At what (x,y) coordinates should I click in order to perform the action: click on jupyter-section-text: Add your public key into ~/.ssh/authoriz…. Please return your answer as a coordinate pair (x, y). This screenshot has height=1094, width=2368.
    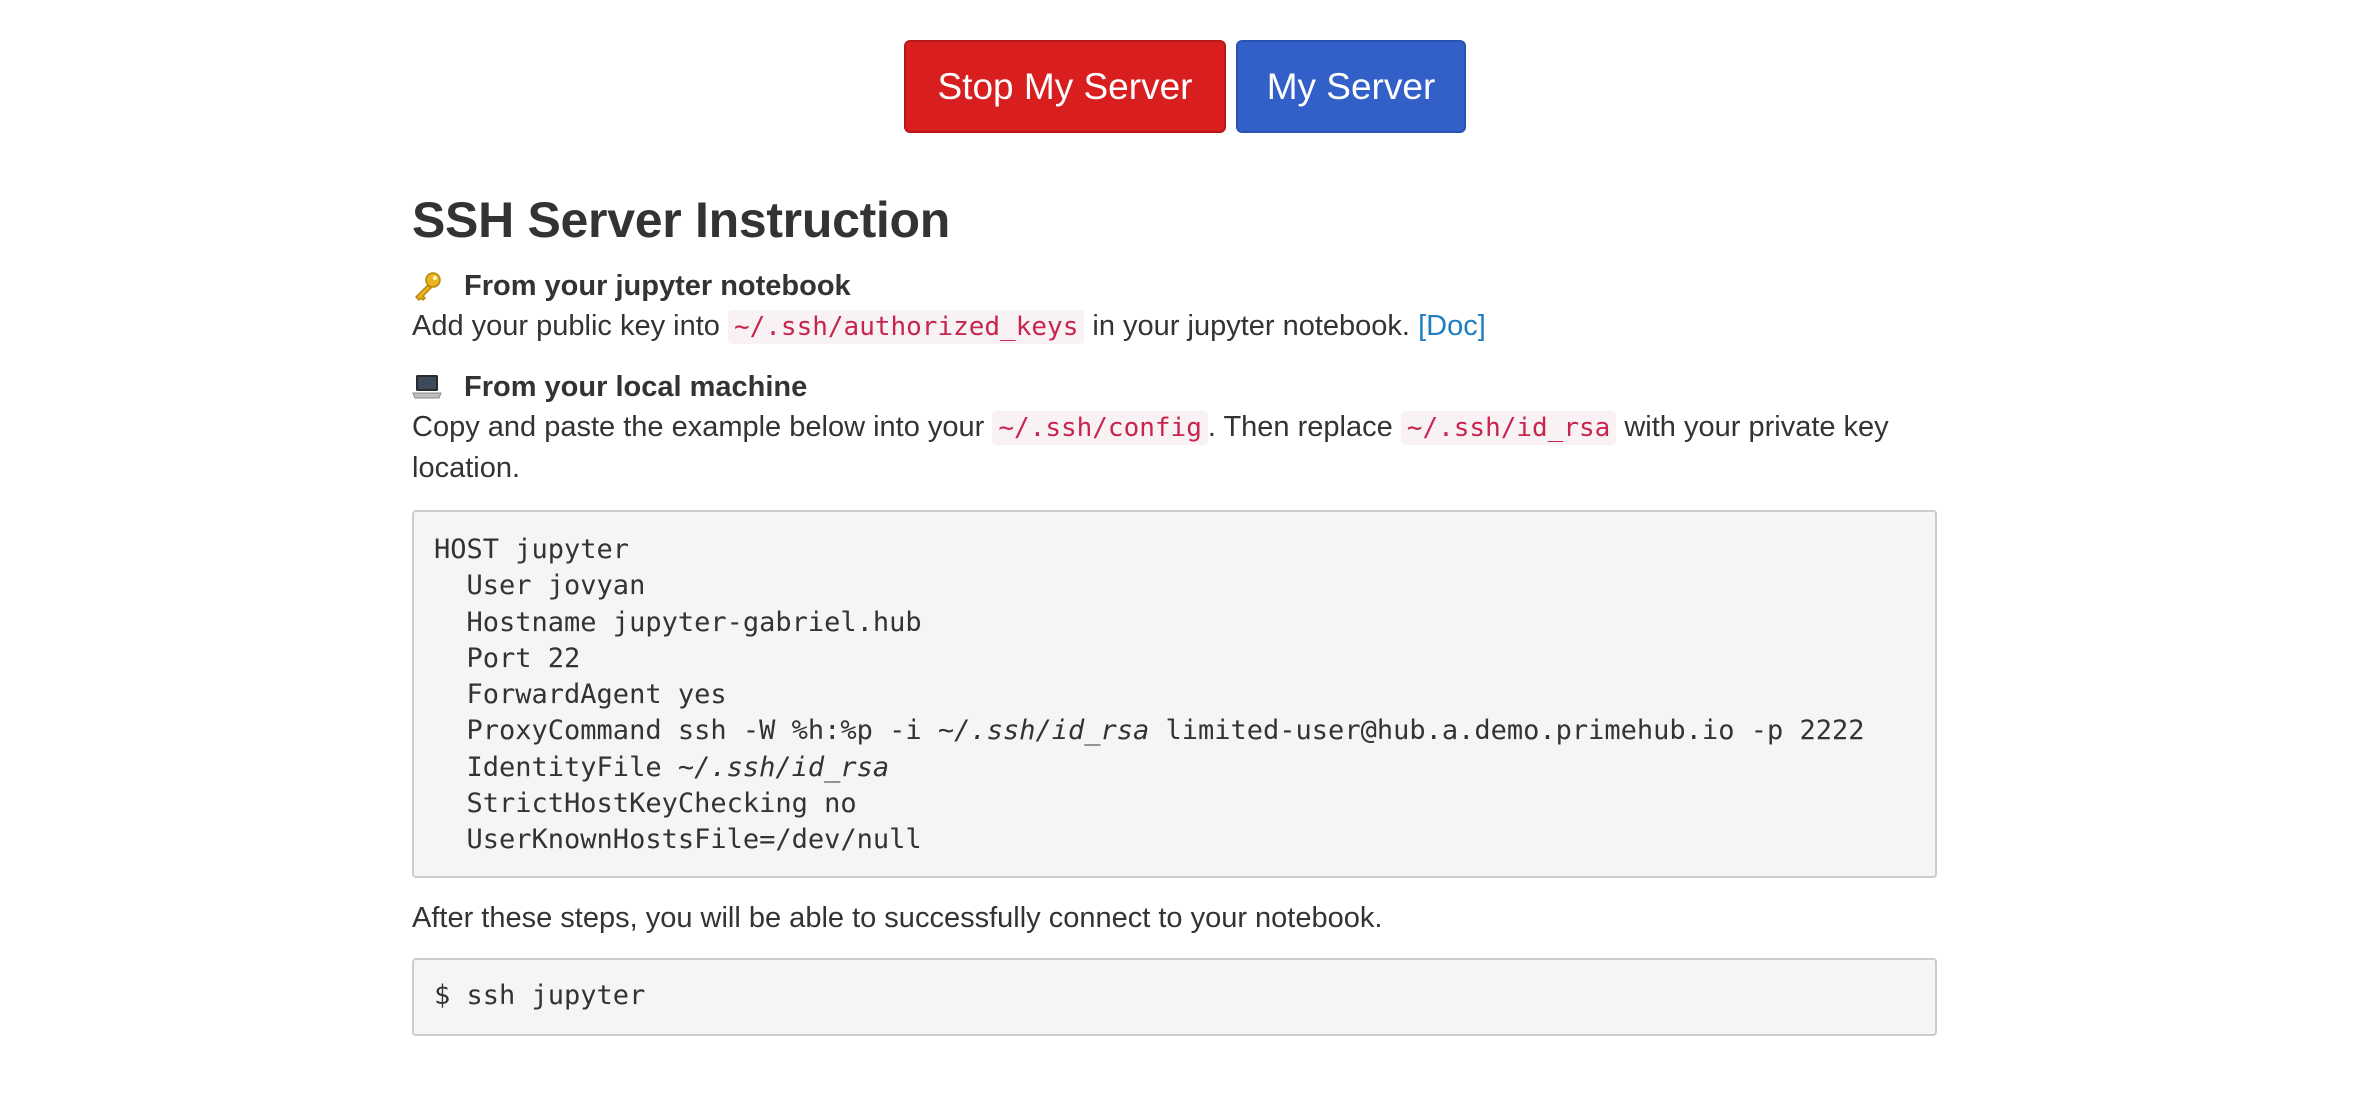
    Looking at the image, I should click on (1174, 326).